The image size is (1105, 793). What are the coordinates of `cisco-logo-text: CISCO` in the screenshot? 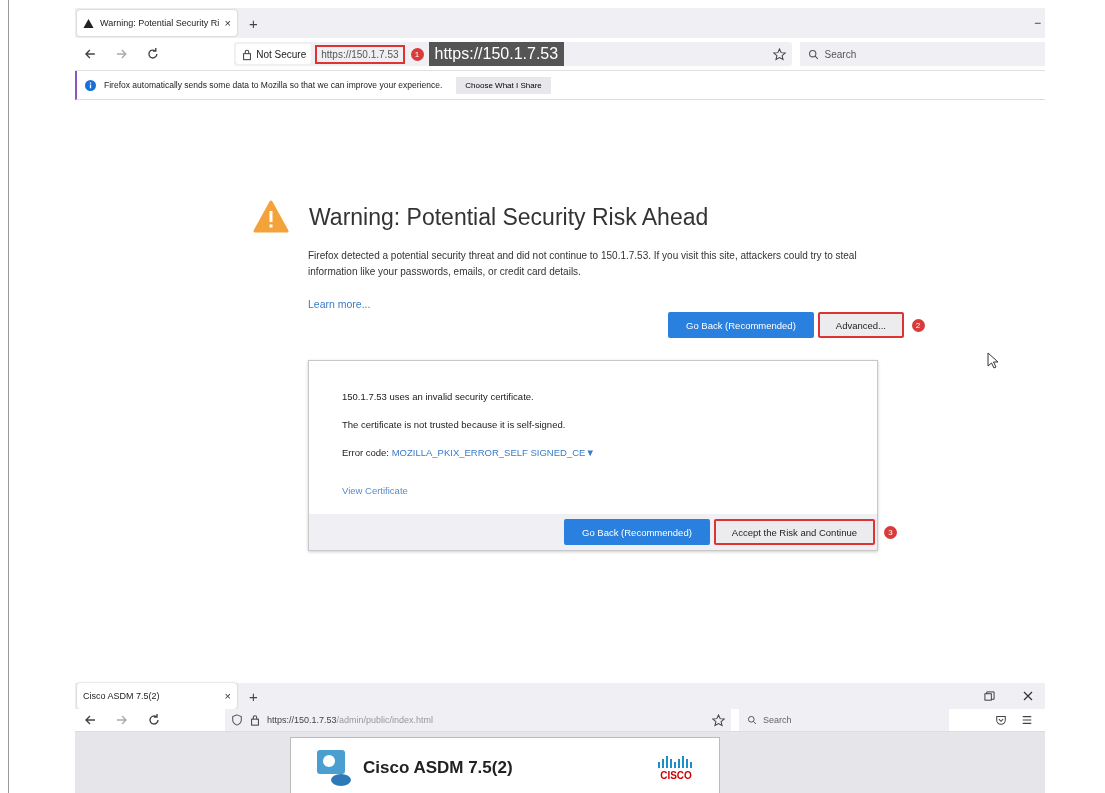 It's located at (676, 775).